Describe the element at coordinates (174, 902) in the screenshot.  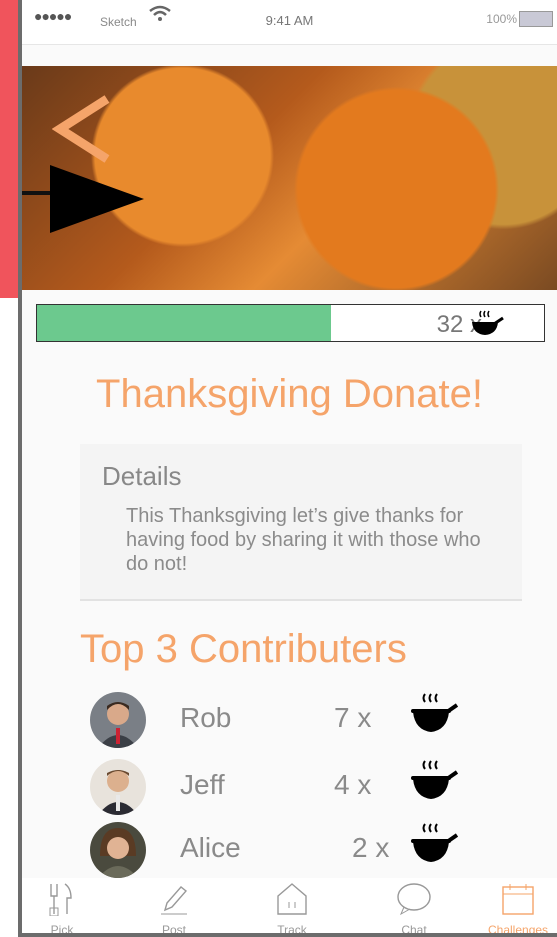
I see `pencil-icon` at that location.